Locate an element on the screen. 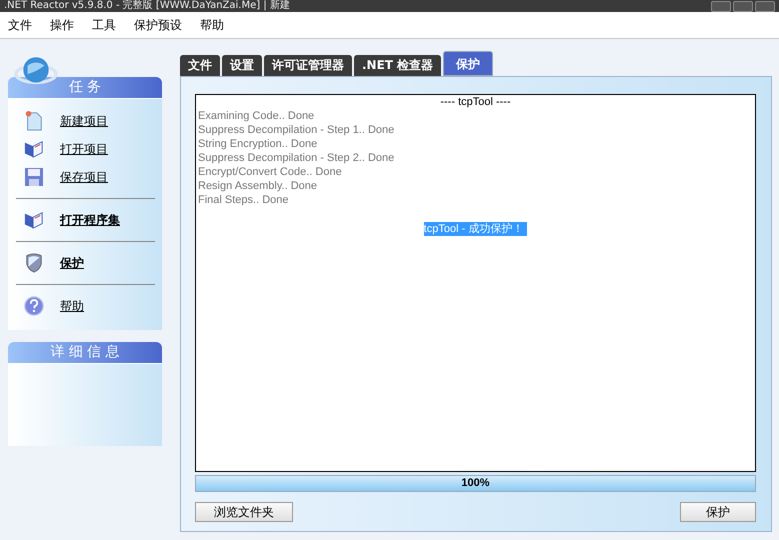 Image resolution: width=779 pixels, height=540 pixels. tab: 保护 is located at coordinates (468, 63).